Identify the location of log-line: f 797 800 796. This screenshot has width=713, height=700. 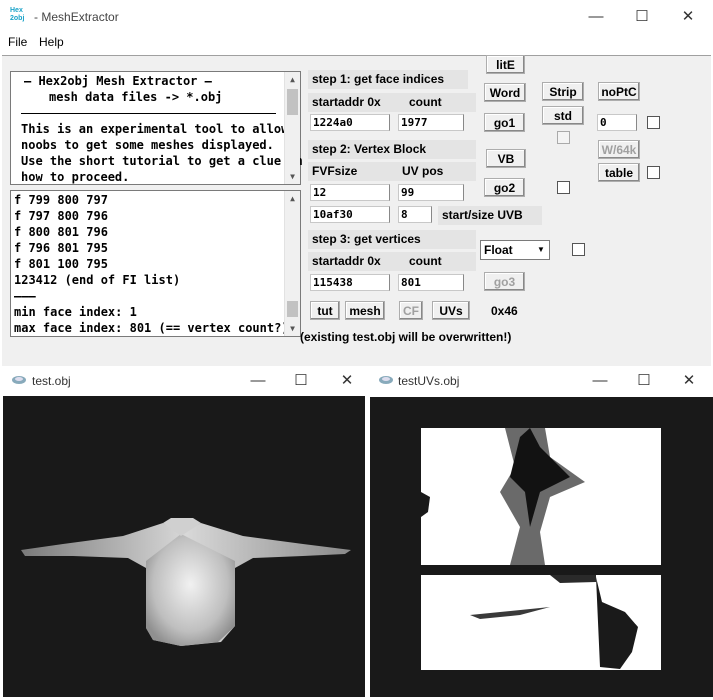
(61, 216).